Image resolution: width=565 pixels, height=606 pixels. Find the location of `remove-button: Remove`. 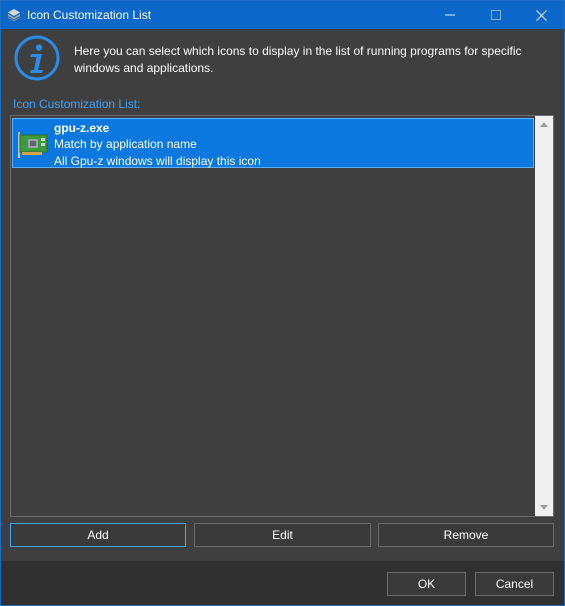

remove-button: Remove is located at coordinates (466, 535).